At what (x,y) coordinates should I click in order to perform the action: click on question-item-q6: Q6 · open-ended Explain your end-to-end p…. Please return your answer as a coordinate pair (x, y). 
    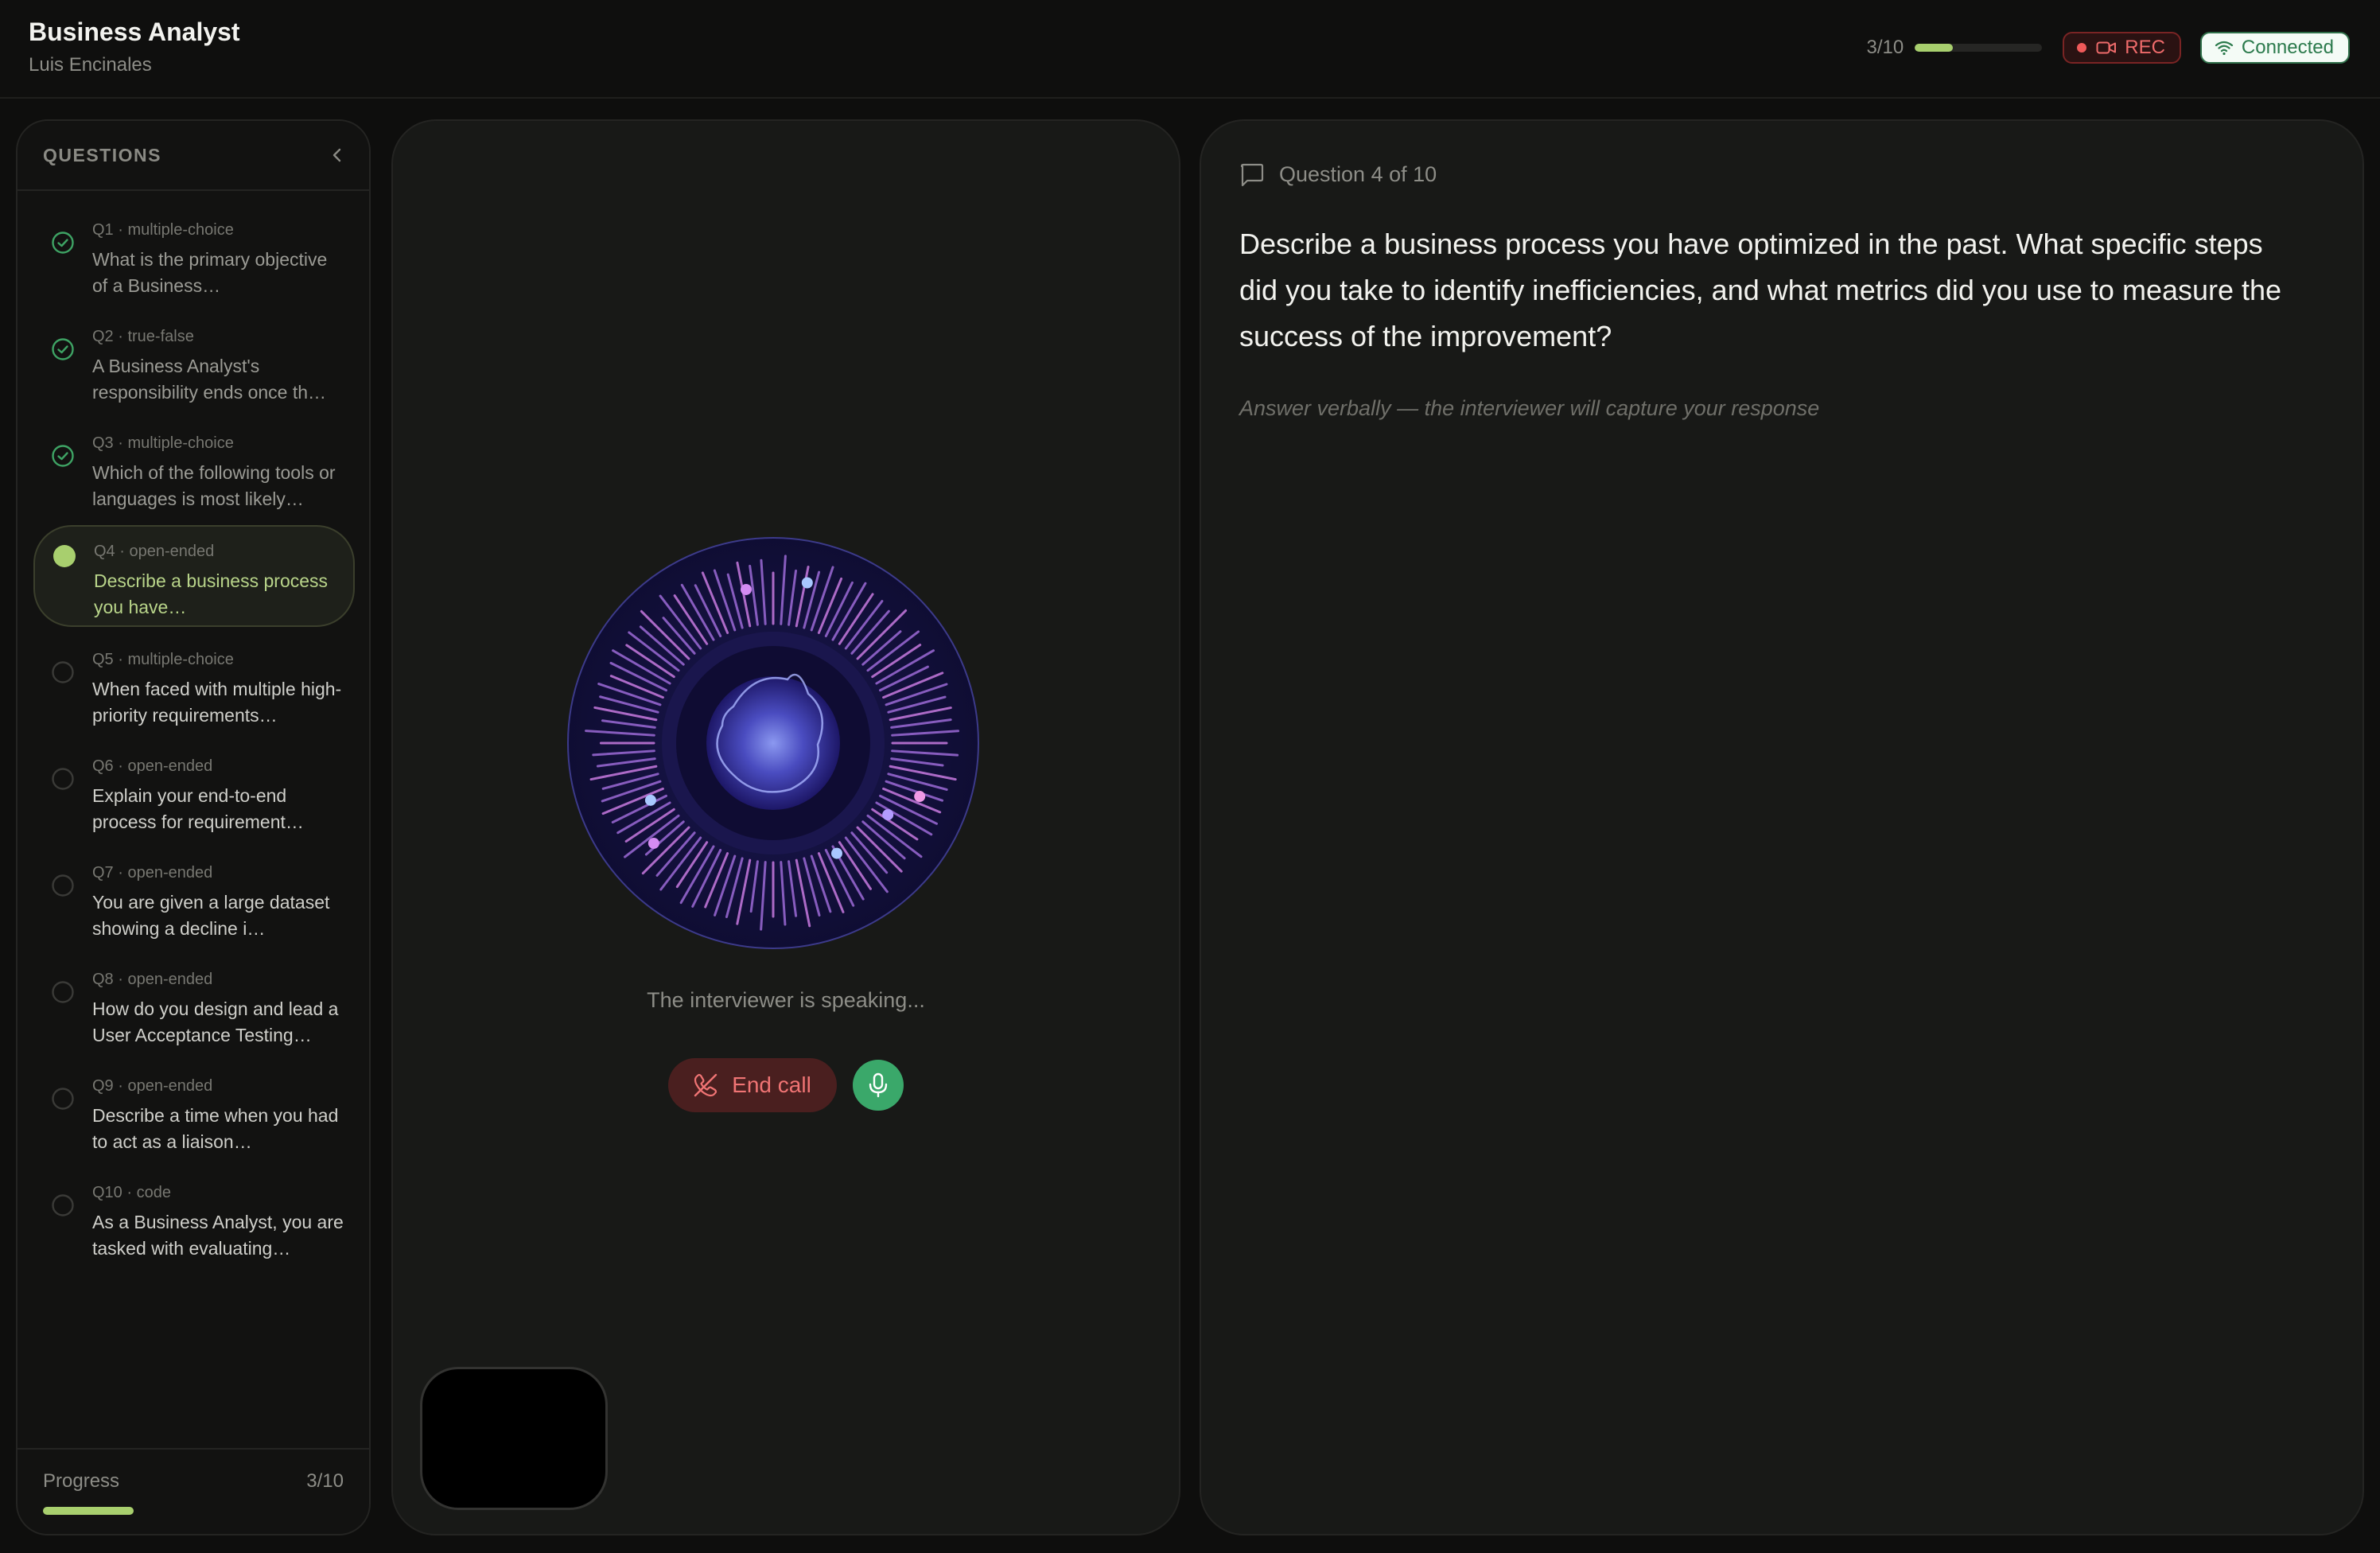
    Looking at the image, I should click on (194, 800).